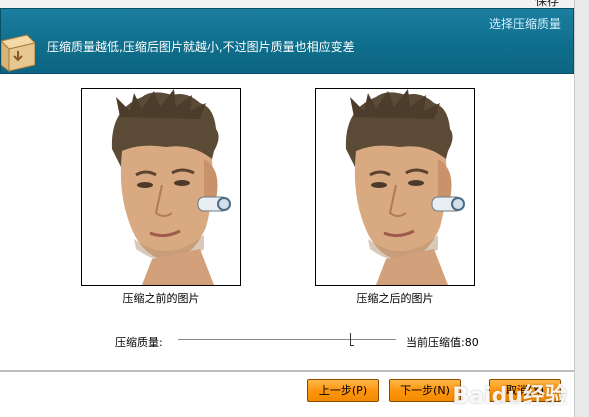 The image size is (589, 417). Describe the element at coordinates (352, 339) in the screenshot. I see `slider-thumb` at that location.